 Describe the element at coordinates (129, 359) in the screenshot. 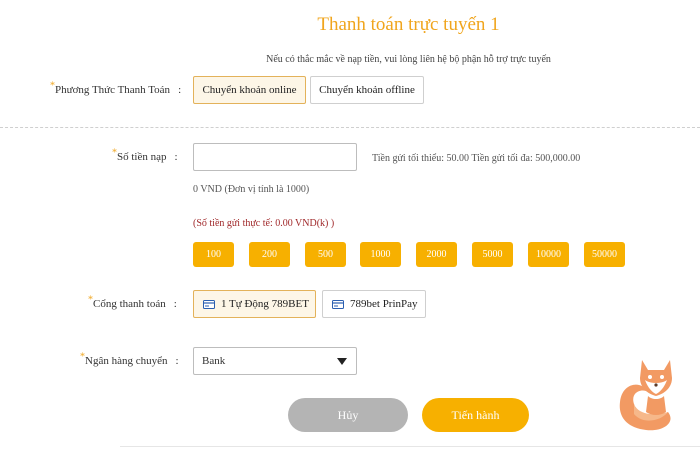

I see `bank-label: *Ngân hàng chuyển:` at that location.